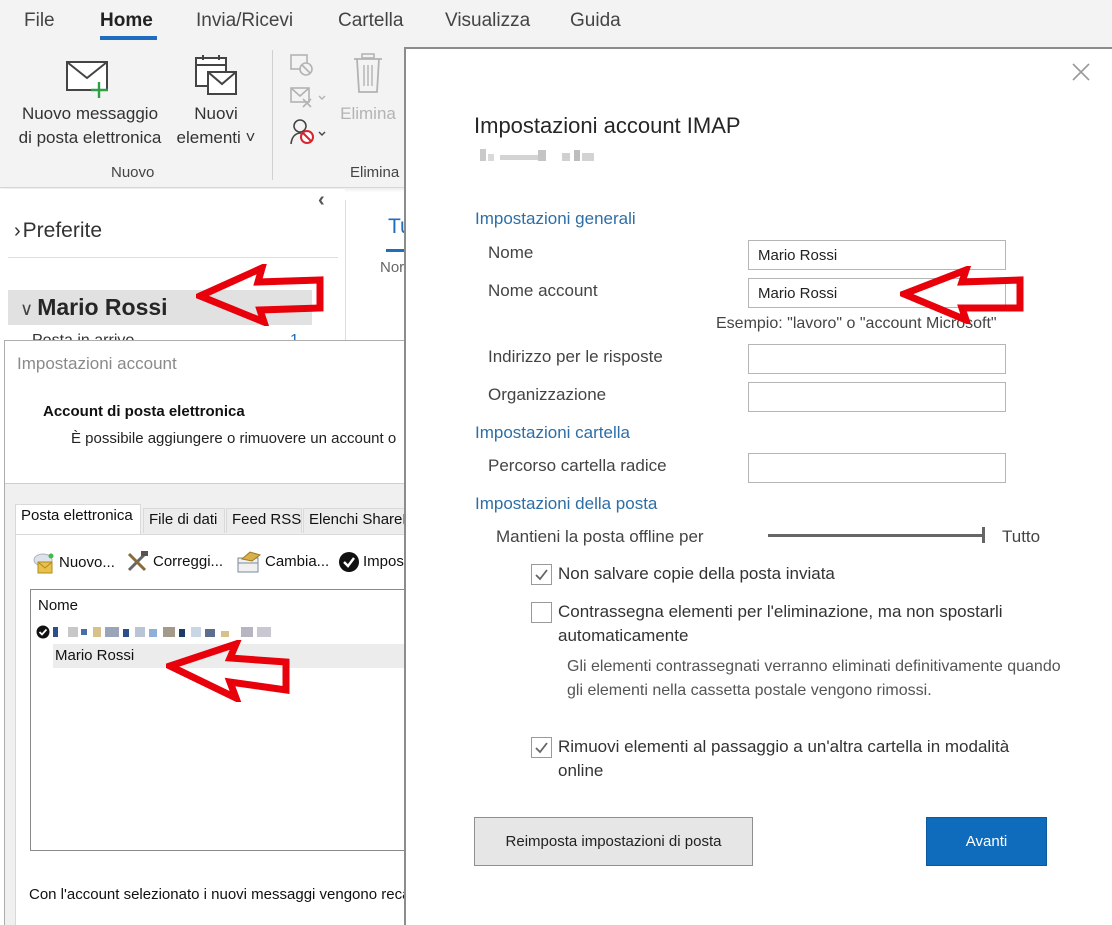  I want to click on section-mail: Impostazioni della posta, so click(566, 503).